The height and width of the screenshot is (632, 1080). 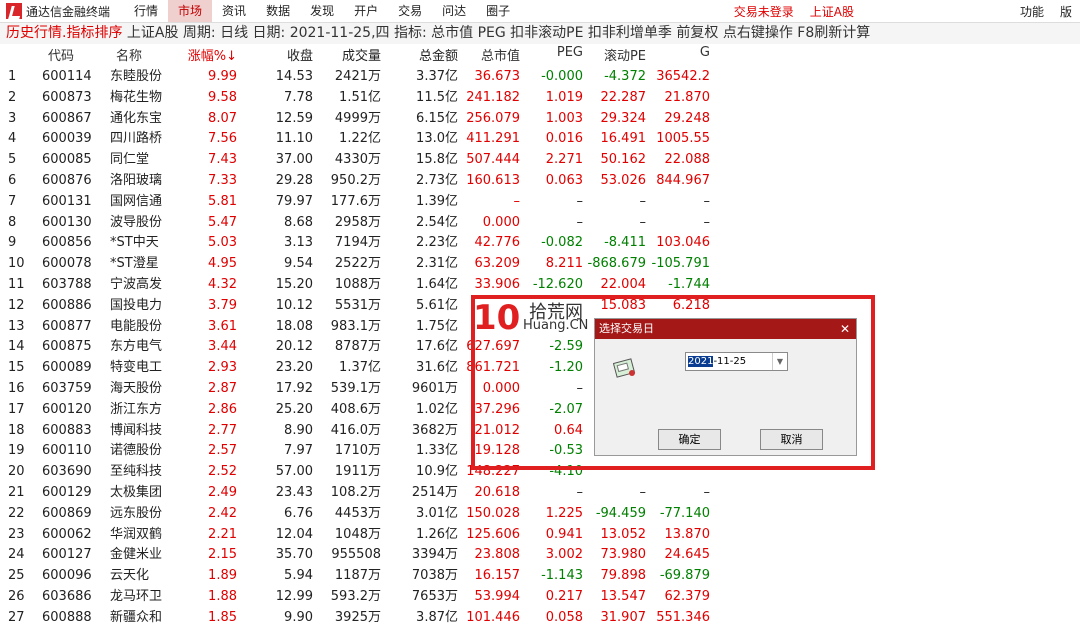 What do you see at coordinates (643, 492) in the screenshot?
I see `pe-value: –` at bounding box center [643, 492].